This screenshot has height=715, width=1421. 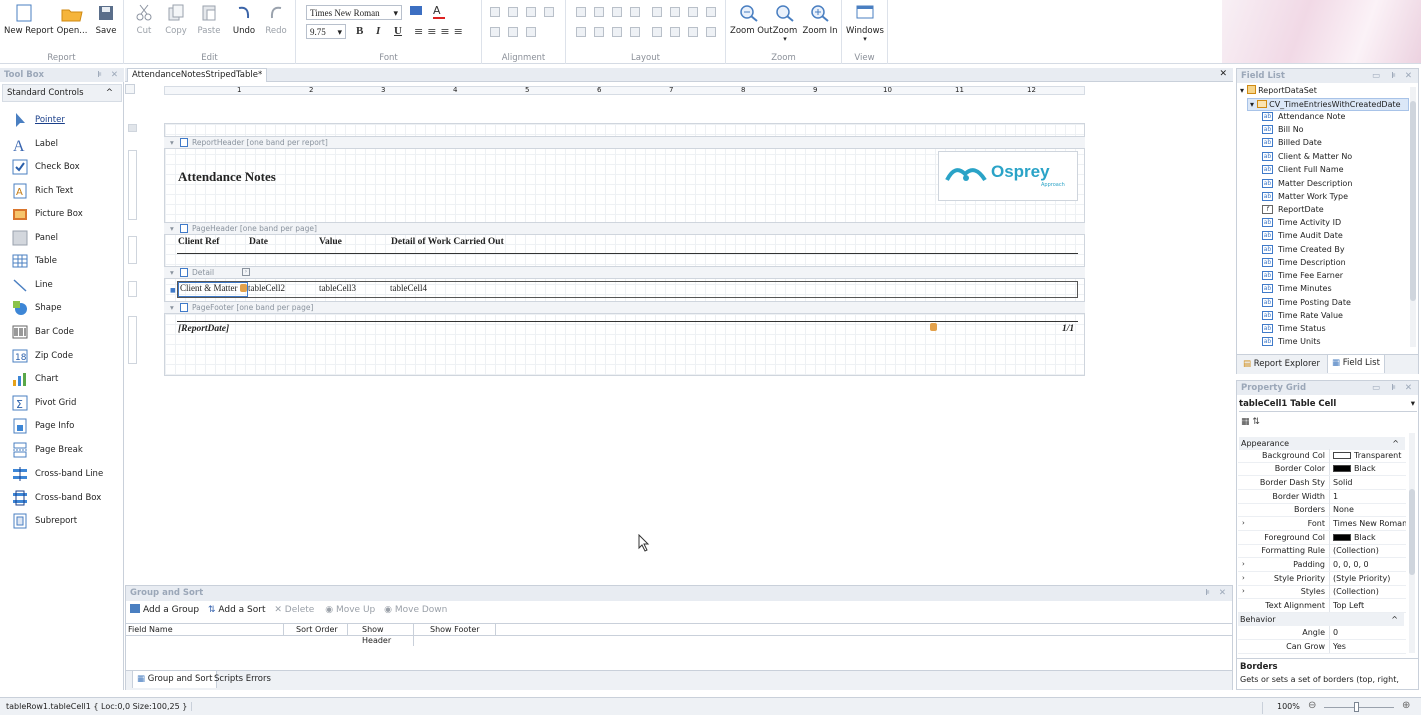 I want to click on column-field-name: Field Name, so click(x=206, y=629).